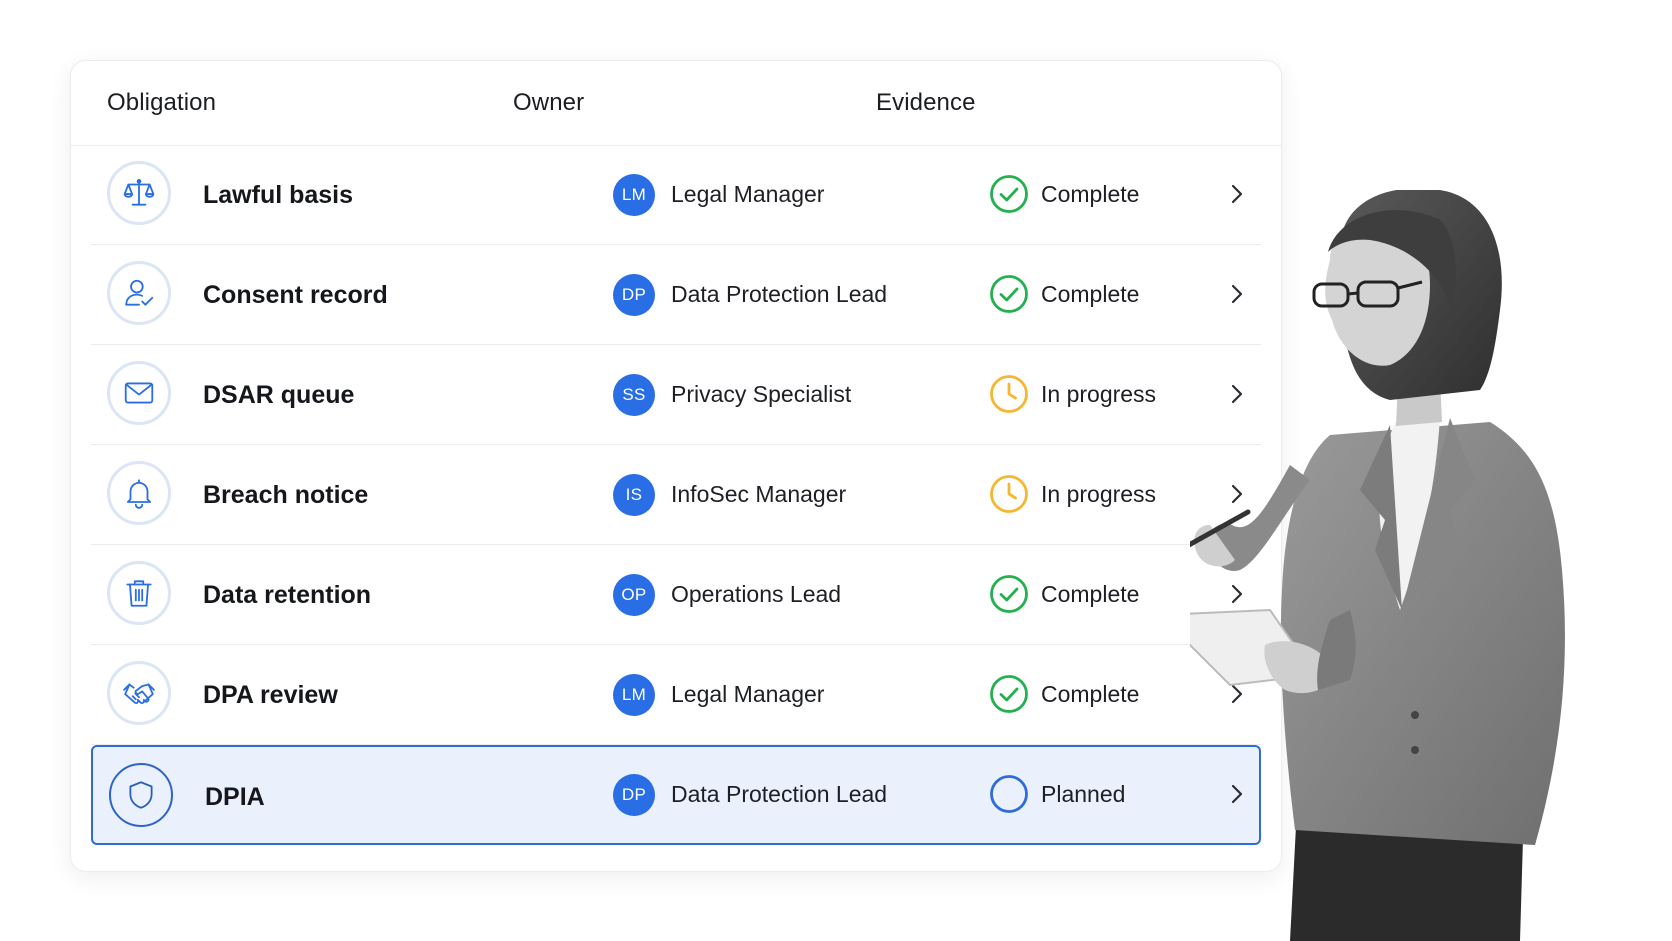  Describe the element at coordinates (139, 393) in the screenshot. I see `envelope-icon` at that location.